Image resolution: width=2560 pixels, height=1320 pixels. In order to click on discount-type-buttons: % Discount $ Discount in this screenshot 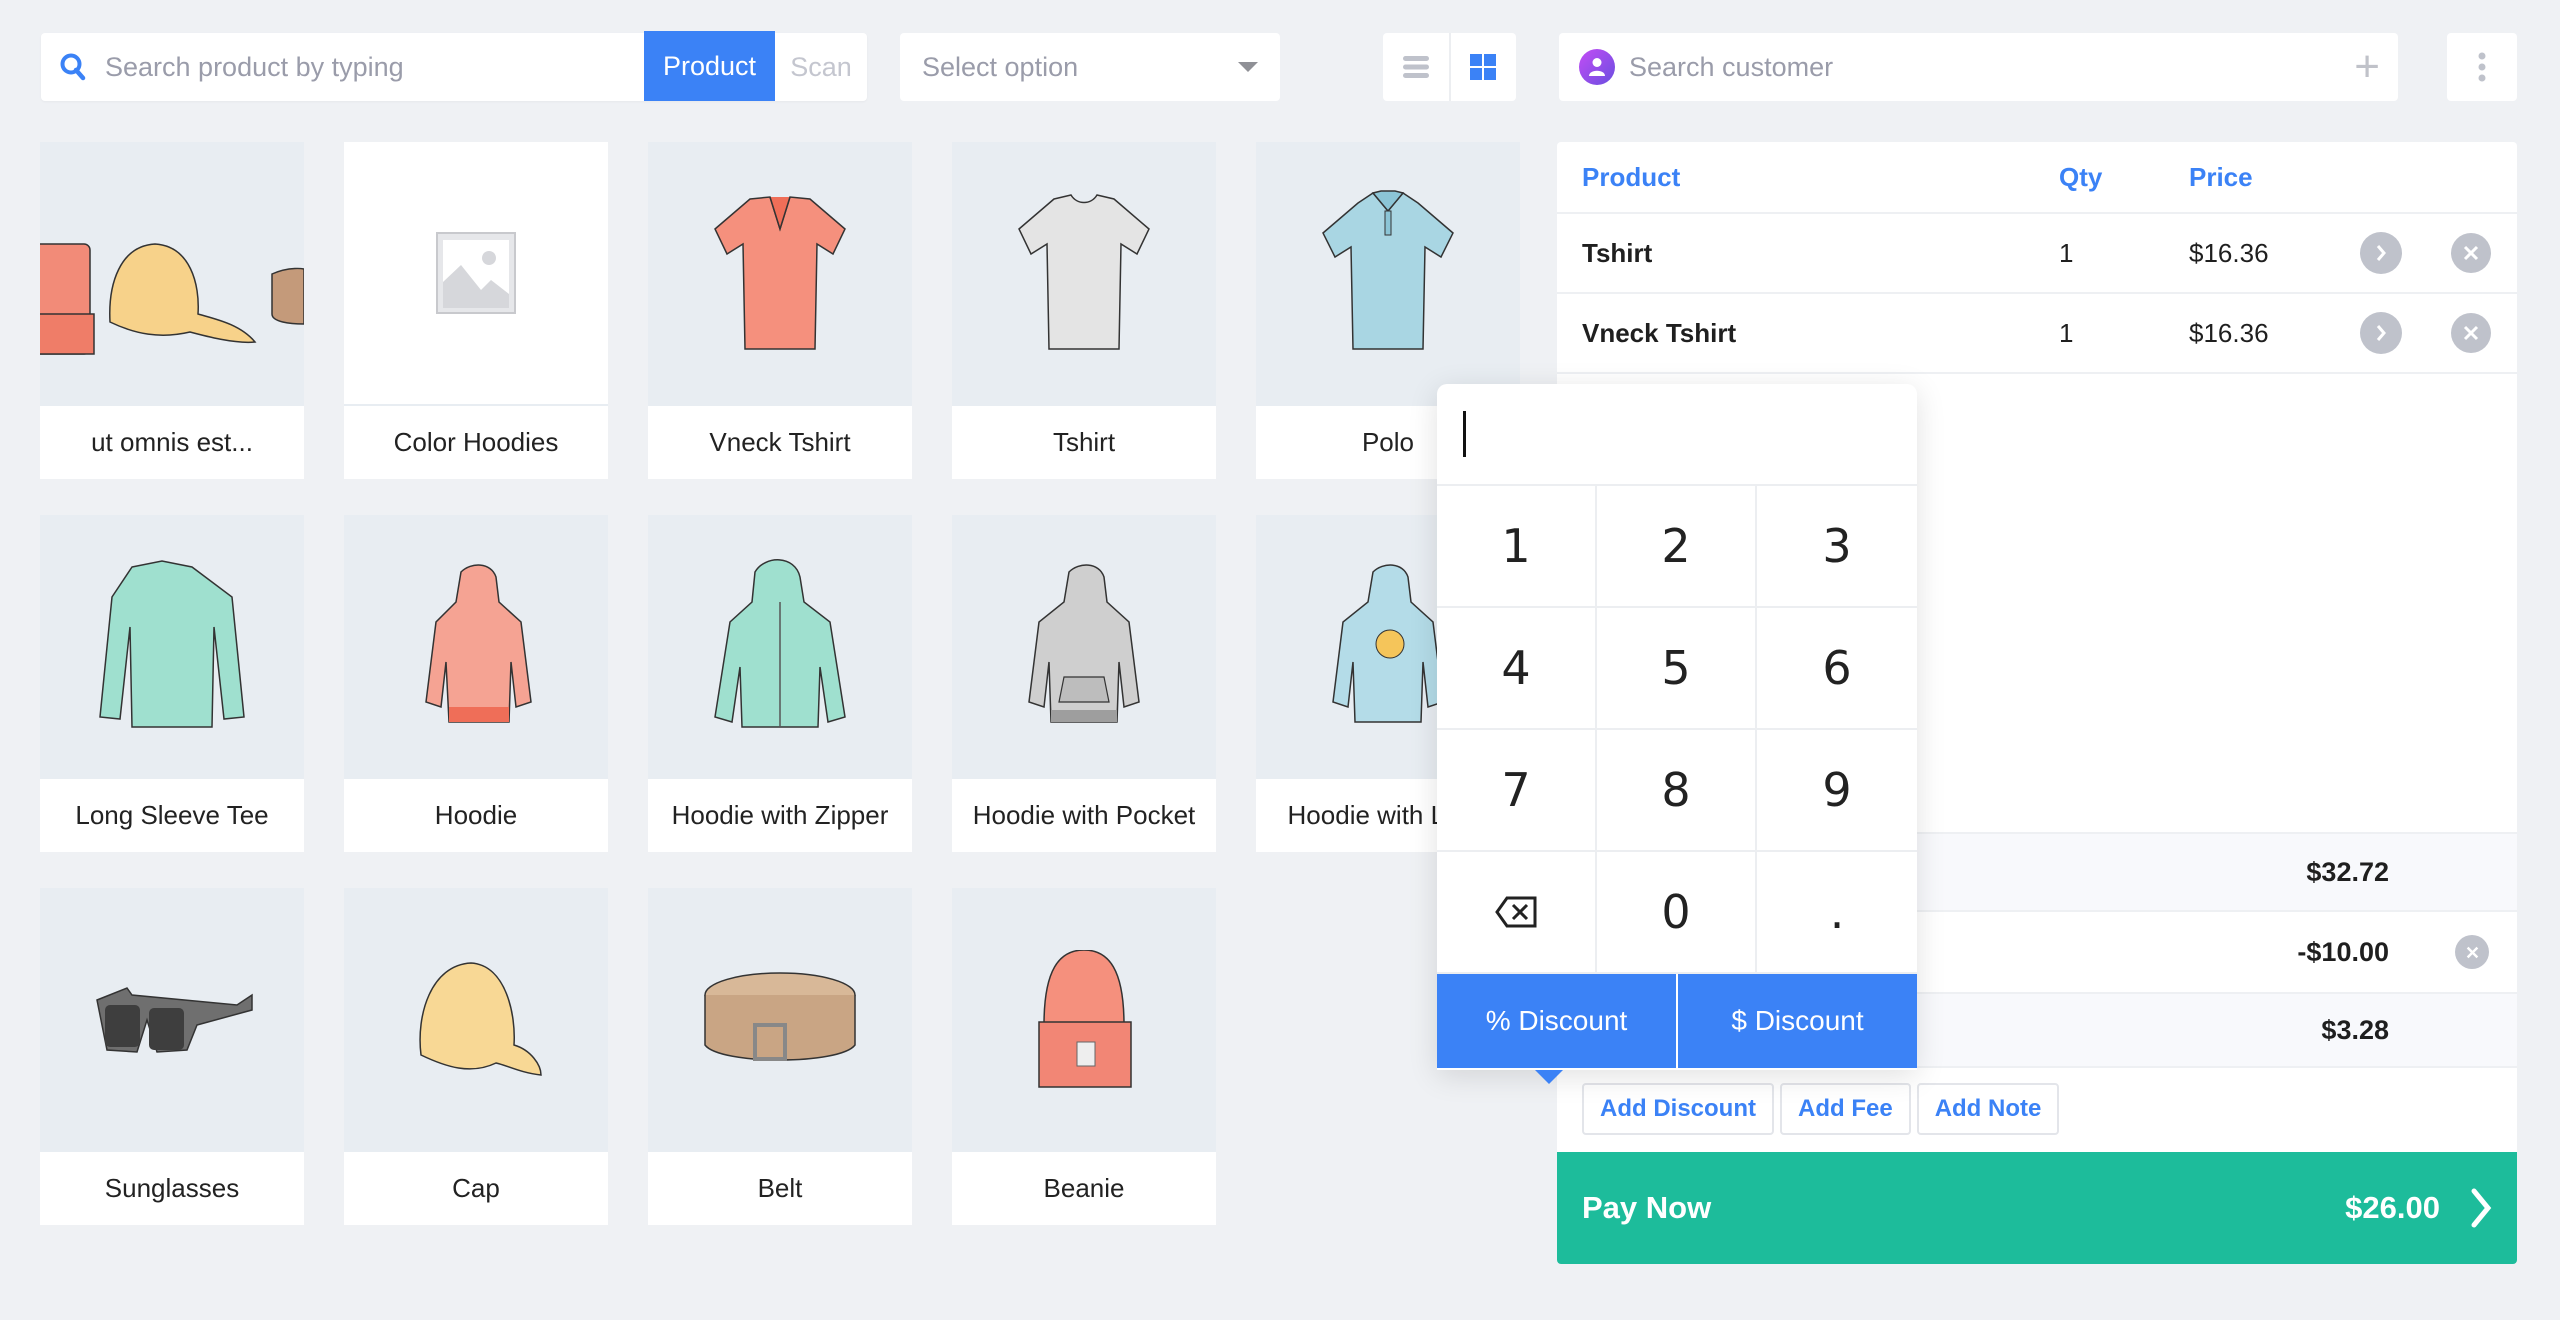, I will do `click(1677, 1021)`.